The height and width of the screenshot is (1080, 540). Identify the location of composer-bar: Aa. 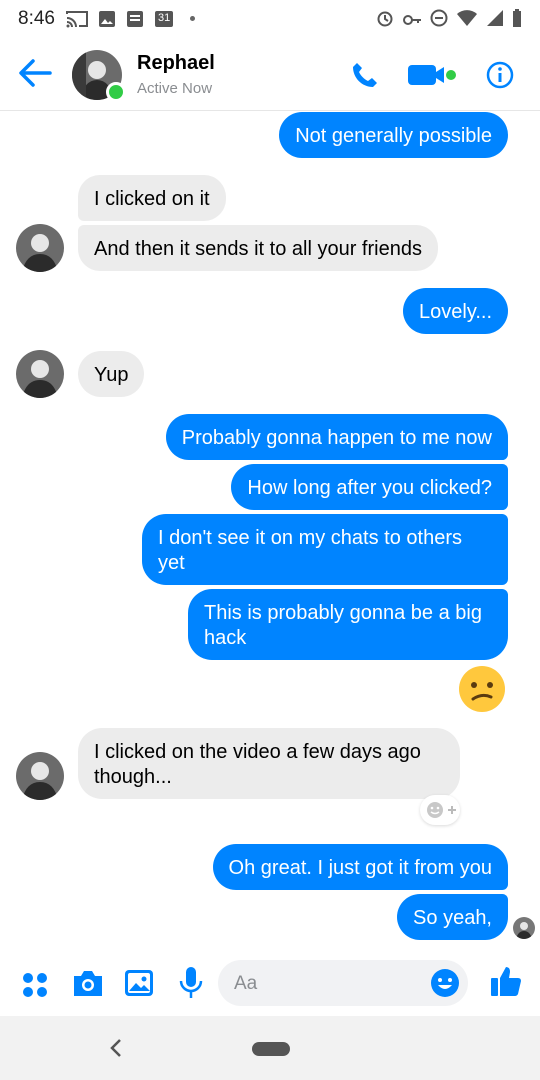
(270, 984).